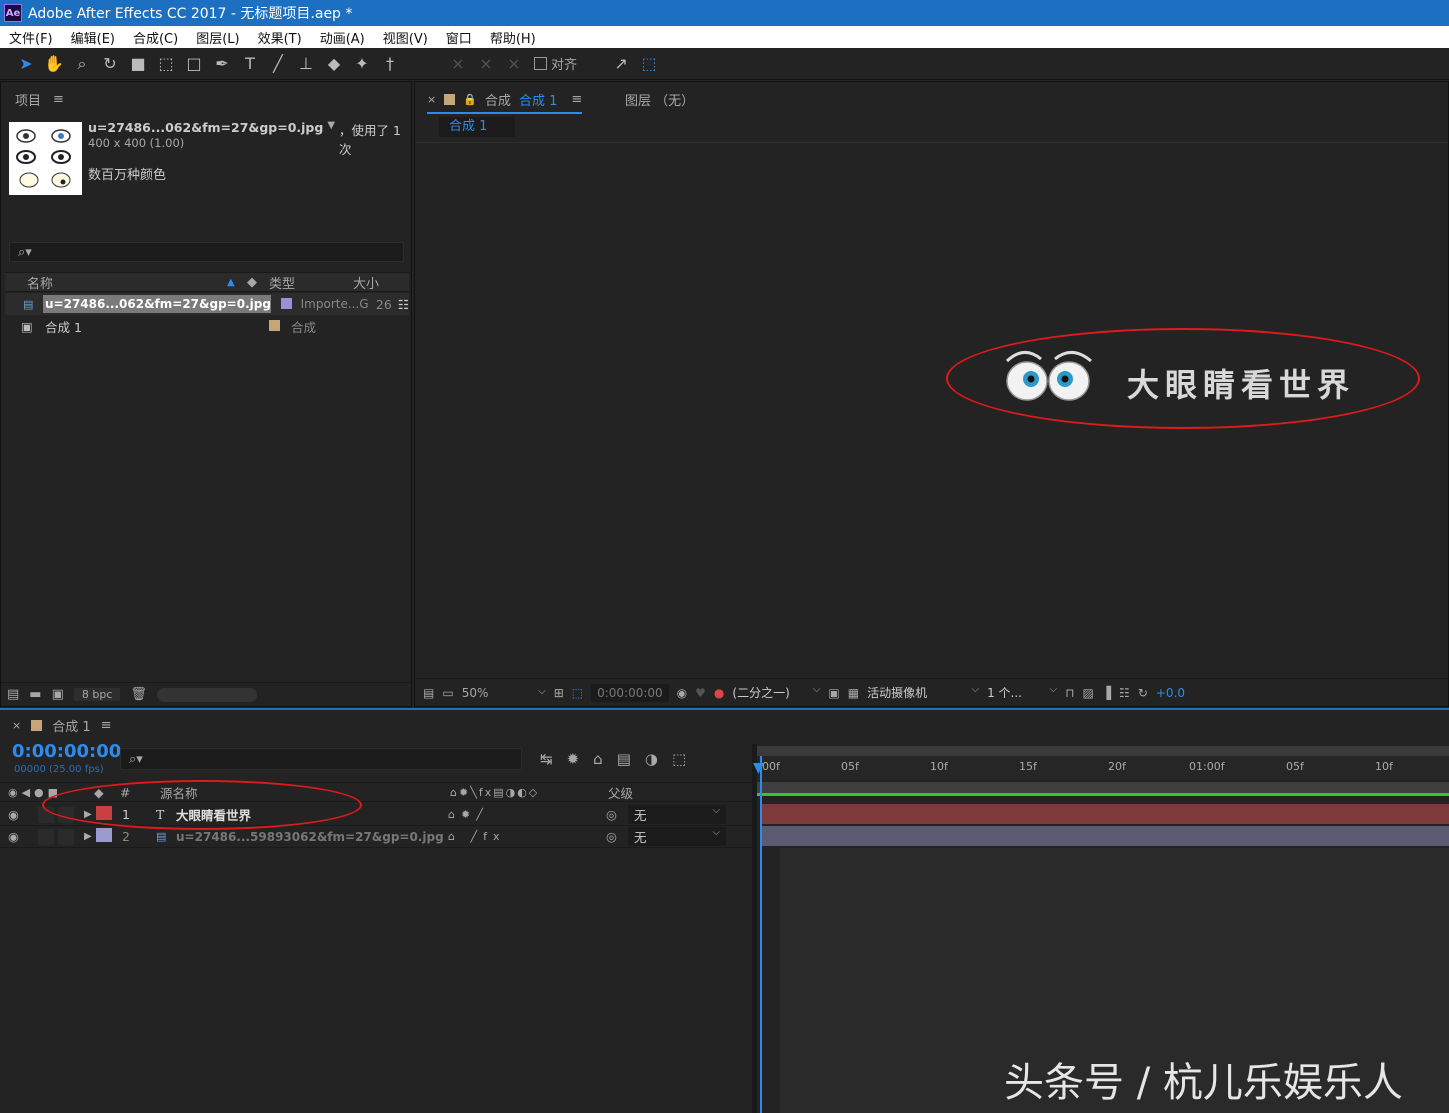 This screenshot has height=1113, width=1449. Describe the element at coordinates (280, 37) in the screenshot. I see `menu-effect: 效果(T)` at that location.